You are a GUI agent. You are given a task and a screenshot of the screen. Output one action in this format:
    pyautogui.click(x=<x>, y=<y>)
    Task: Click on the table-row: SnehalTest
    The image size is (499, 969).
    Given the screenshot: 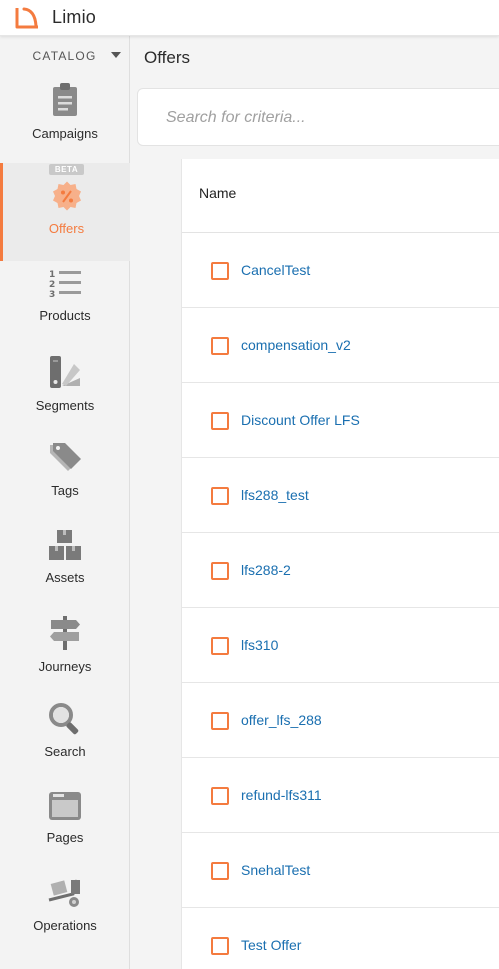 What is the action you would take?
    pyautogui.click(x=340, y=870)
    